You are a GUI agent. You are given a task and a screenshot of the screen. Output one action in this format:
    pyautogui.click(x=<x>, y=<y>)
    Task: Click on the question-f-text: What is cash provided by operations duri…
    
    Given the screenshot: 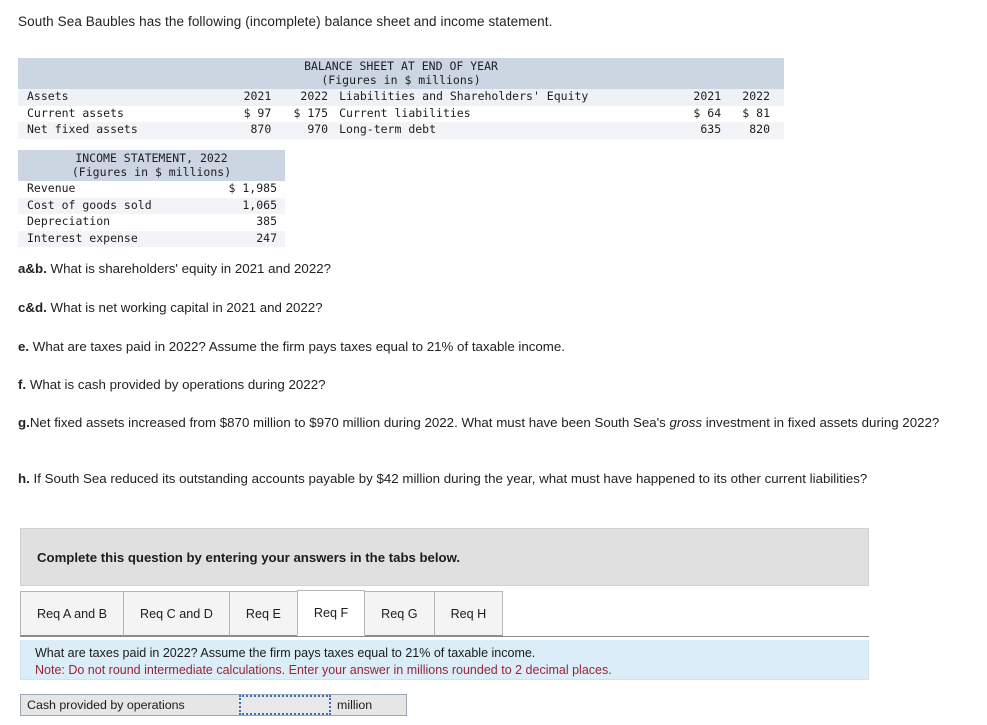 What is the action you would take?
    pyautogui.click(x=176, y=384)
    